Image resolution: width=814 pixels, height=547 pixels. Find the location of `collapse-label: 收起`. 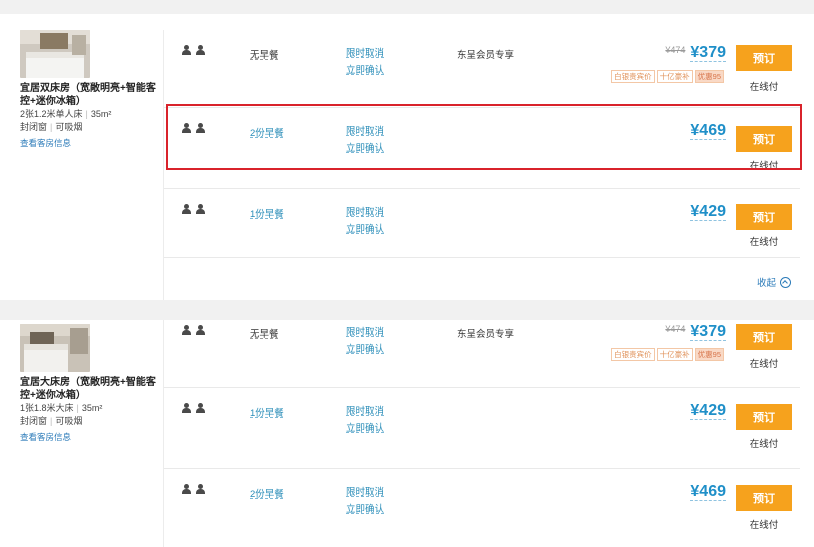

collapse-label: 收起 is located at coordinates (767, 283).